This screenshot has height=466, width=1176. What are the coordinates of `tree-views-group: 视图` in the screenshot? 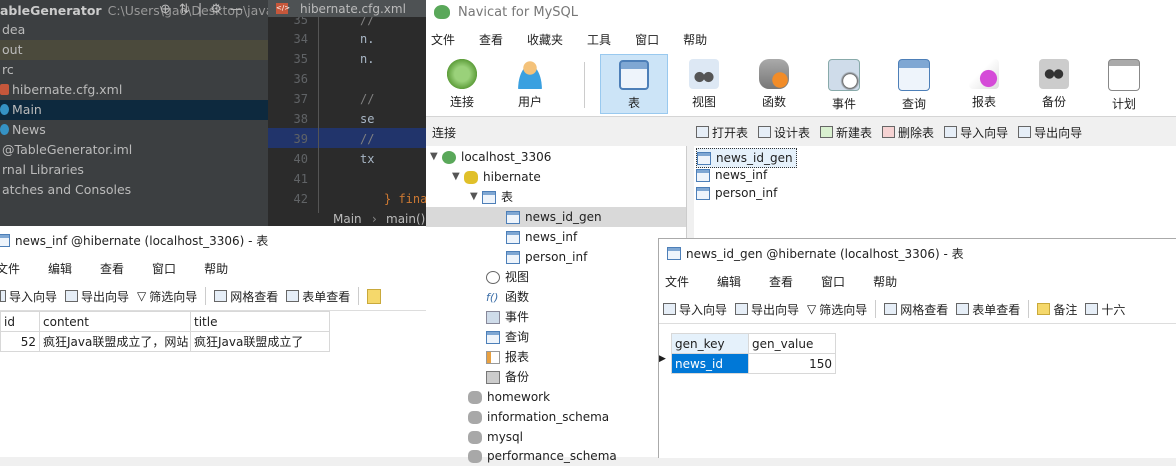 It's located at (507, 277).